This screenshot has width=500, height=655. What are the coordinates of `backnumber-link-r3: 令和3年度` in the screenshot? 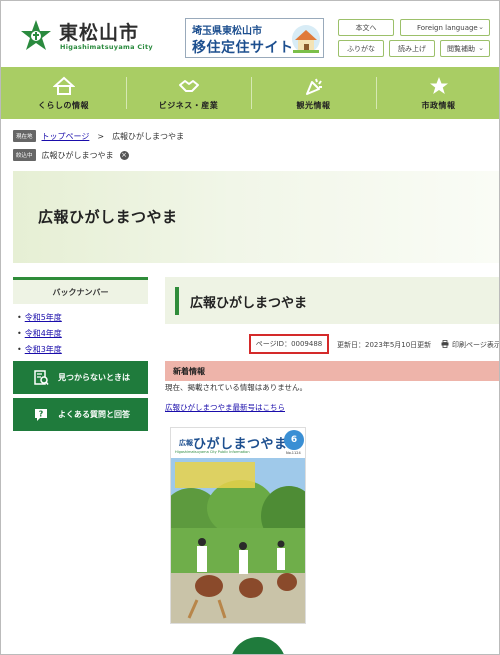 It's located at (43, 349).